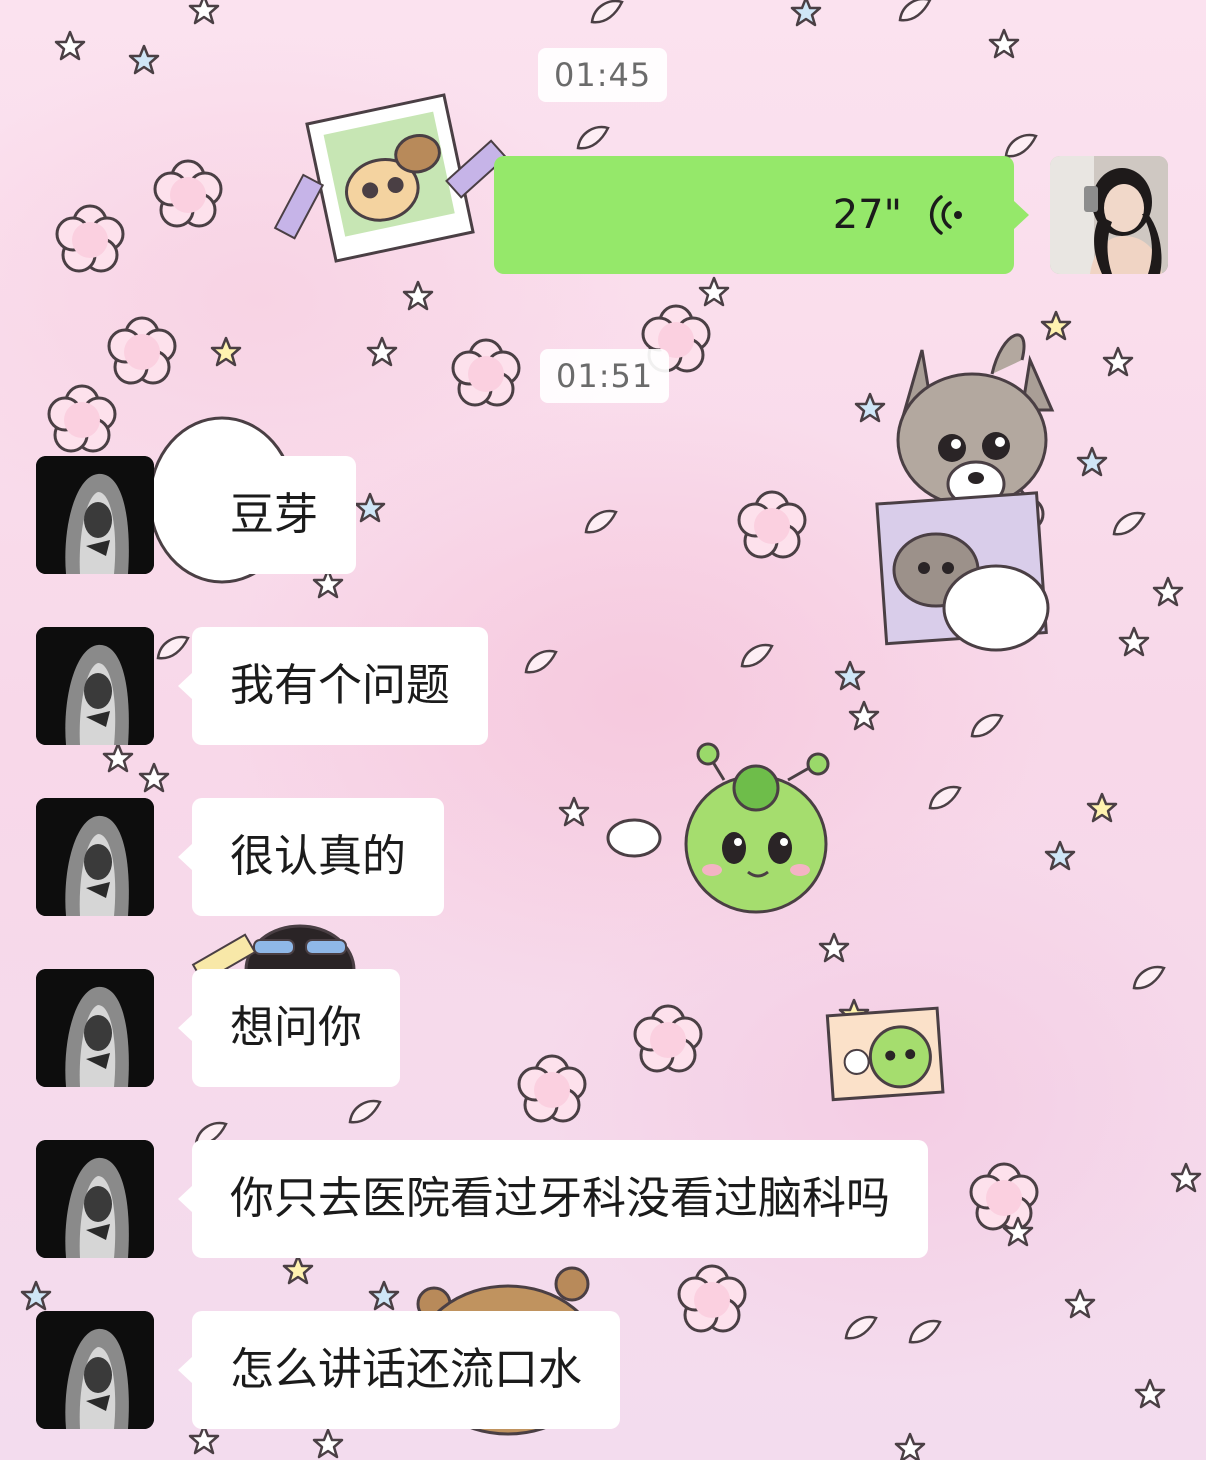 This screenshot has height=1460, width=1206. What do you see at coordinates (311, 857) in the screenshot?
I see `message-bubble: 很认真的` at bounding box center [311, 857].